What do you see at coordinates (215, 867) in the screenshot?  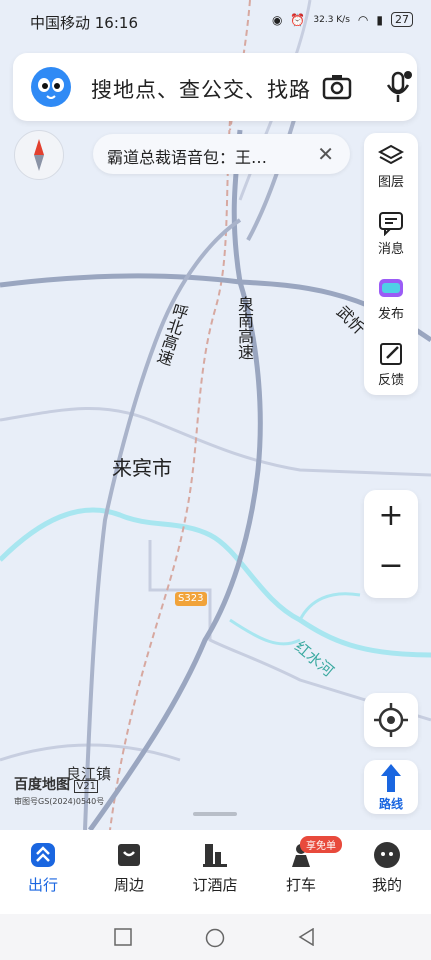 I see `tab-hotel: 订酒店` at bounding box center [215, 867].